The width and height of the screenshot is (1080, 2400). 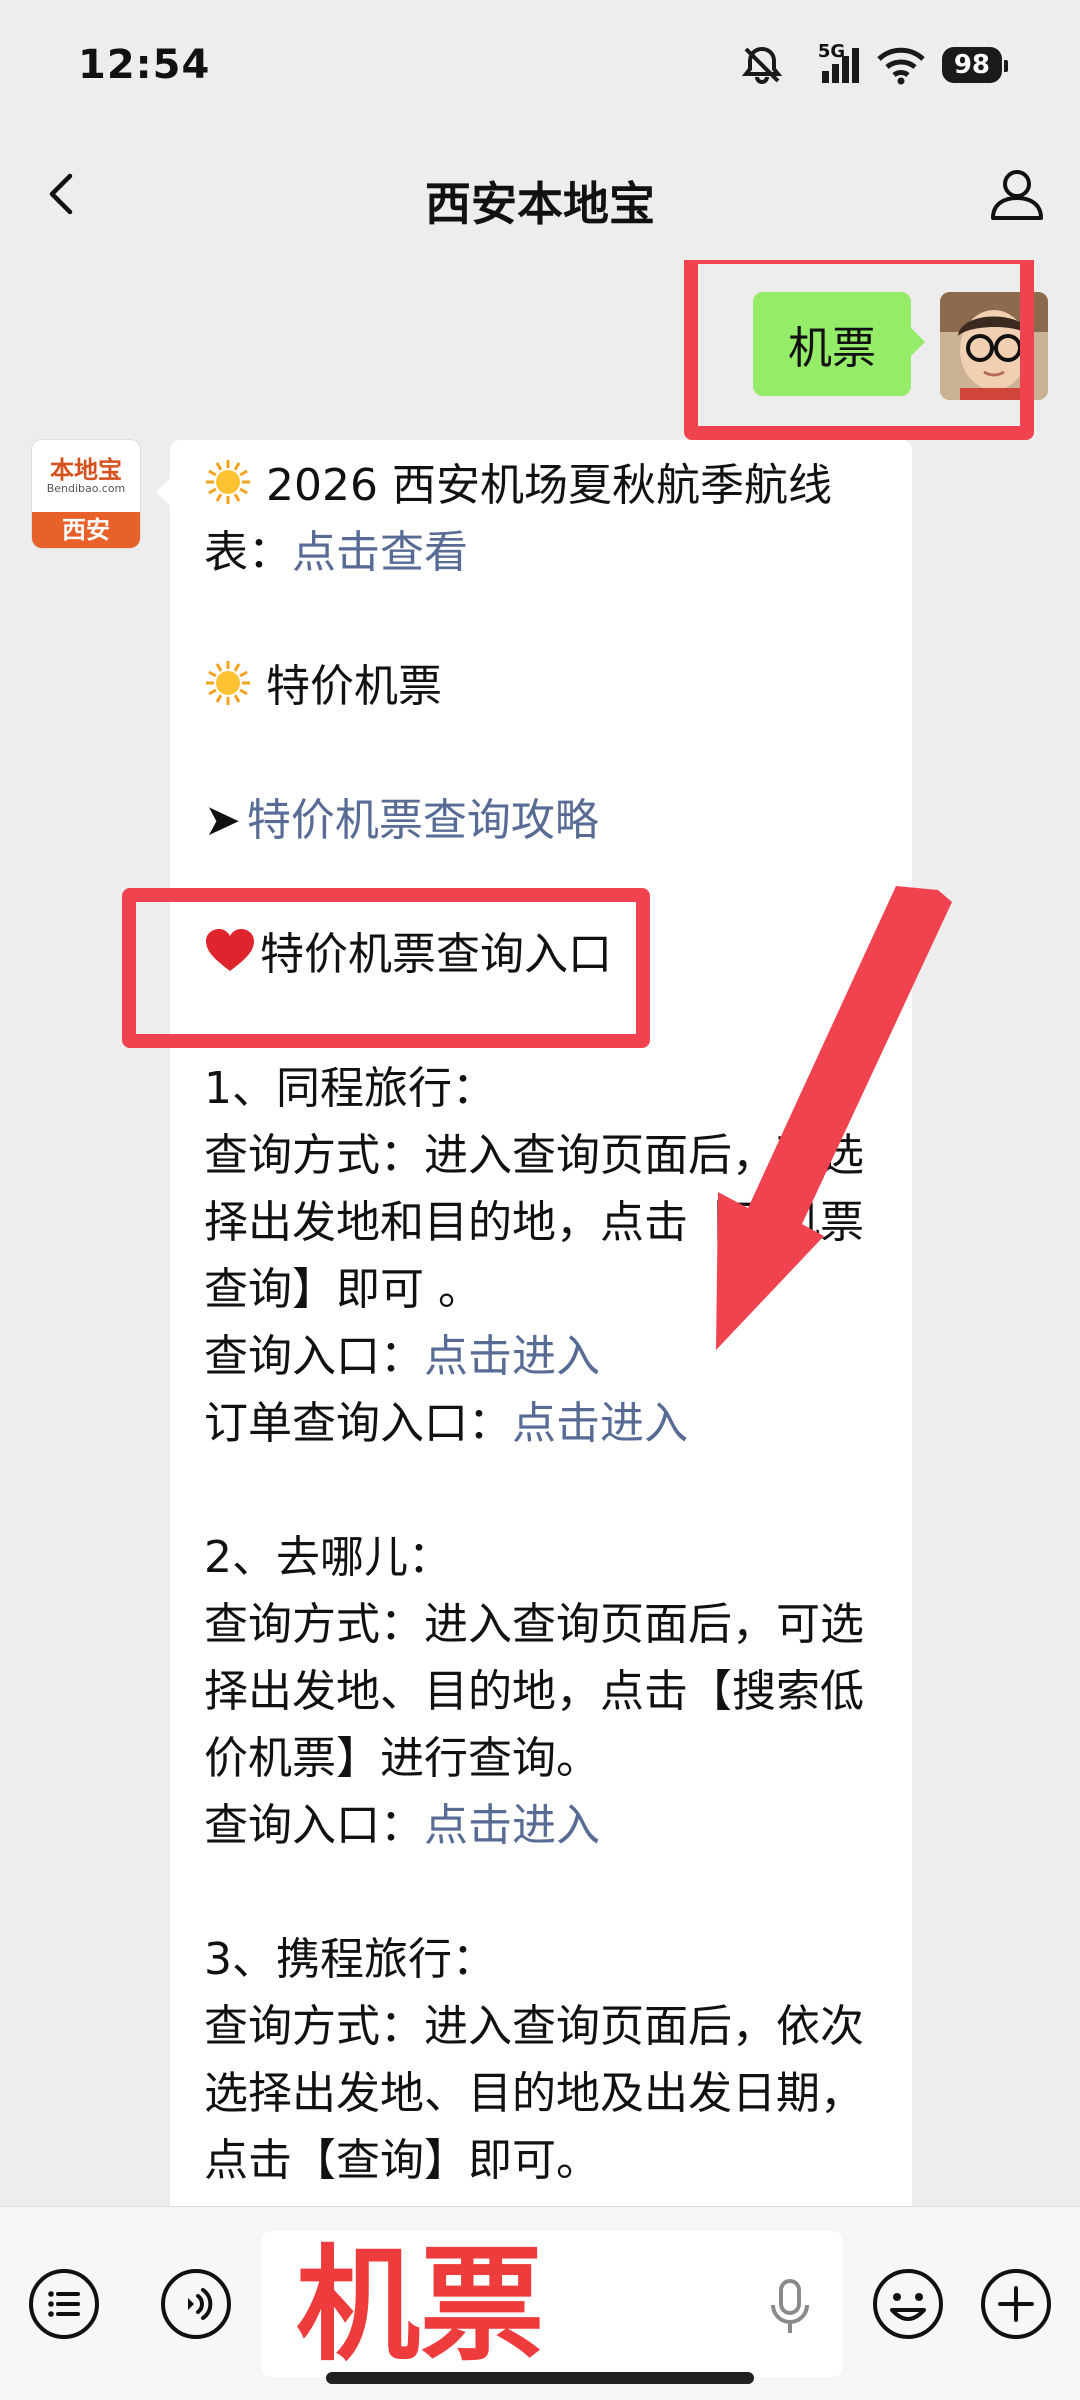 I want to click on message-line: 2026 西安机场夏秋航季航线, so click(x=541, y=485).